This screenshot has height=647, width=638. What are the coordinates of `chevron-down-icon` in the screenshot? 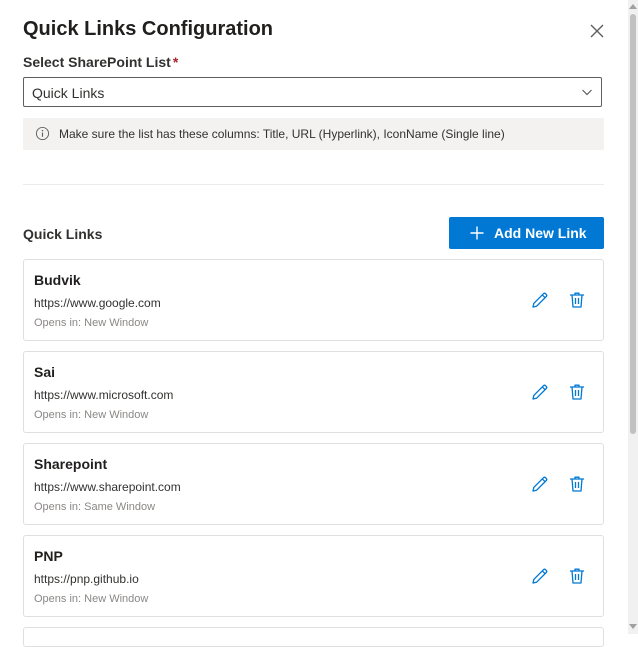 It's located at (587, 92).